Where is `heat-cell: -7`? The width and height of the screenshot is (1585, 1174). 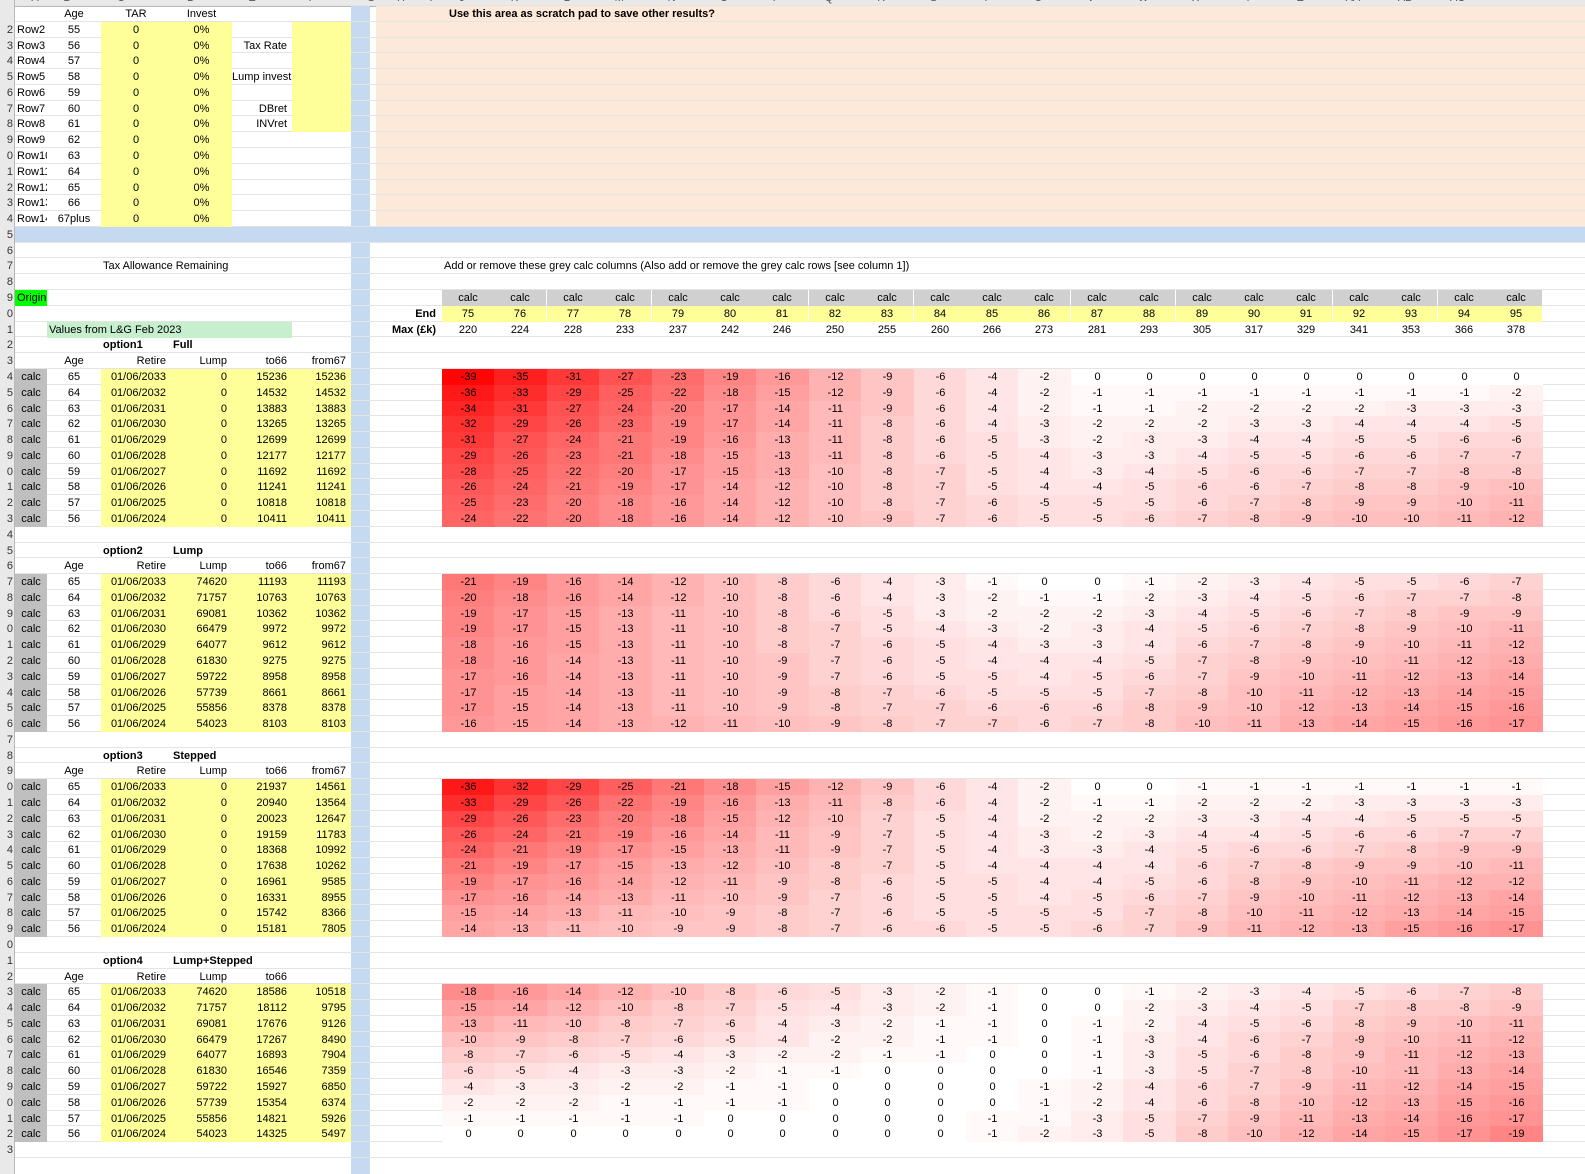 heat-cell: -7 is located at coordinates (1464, 992).